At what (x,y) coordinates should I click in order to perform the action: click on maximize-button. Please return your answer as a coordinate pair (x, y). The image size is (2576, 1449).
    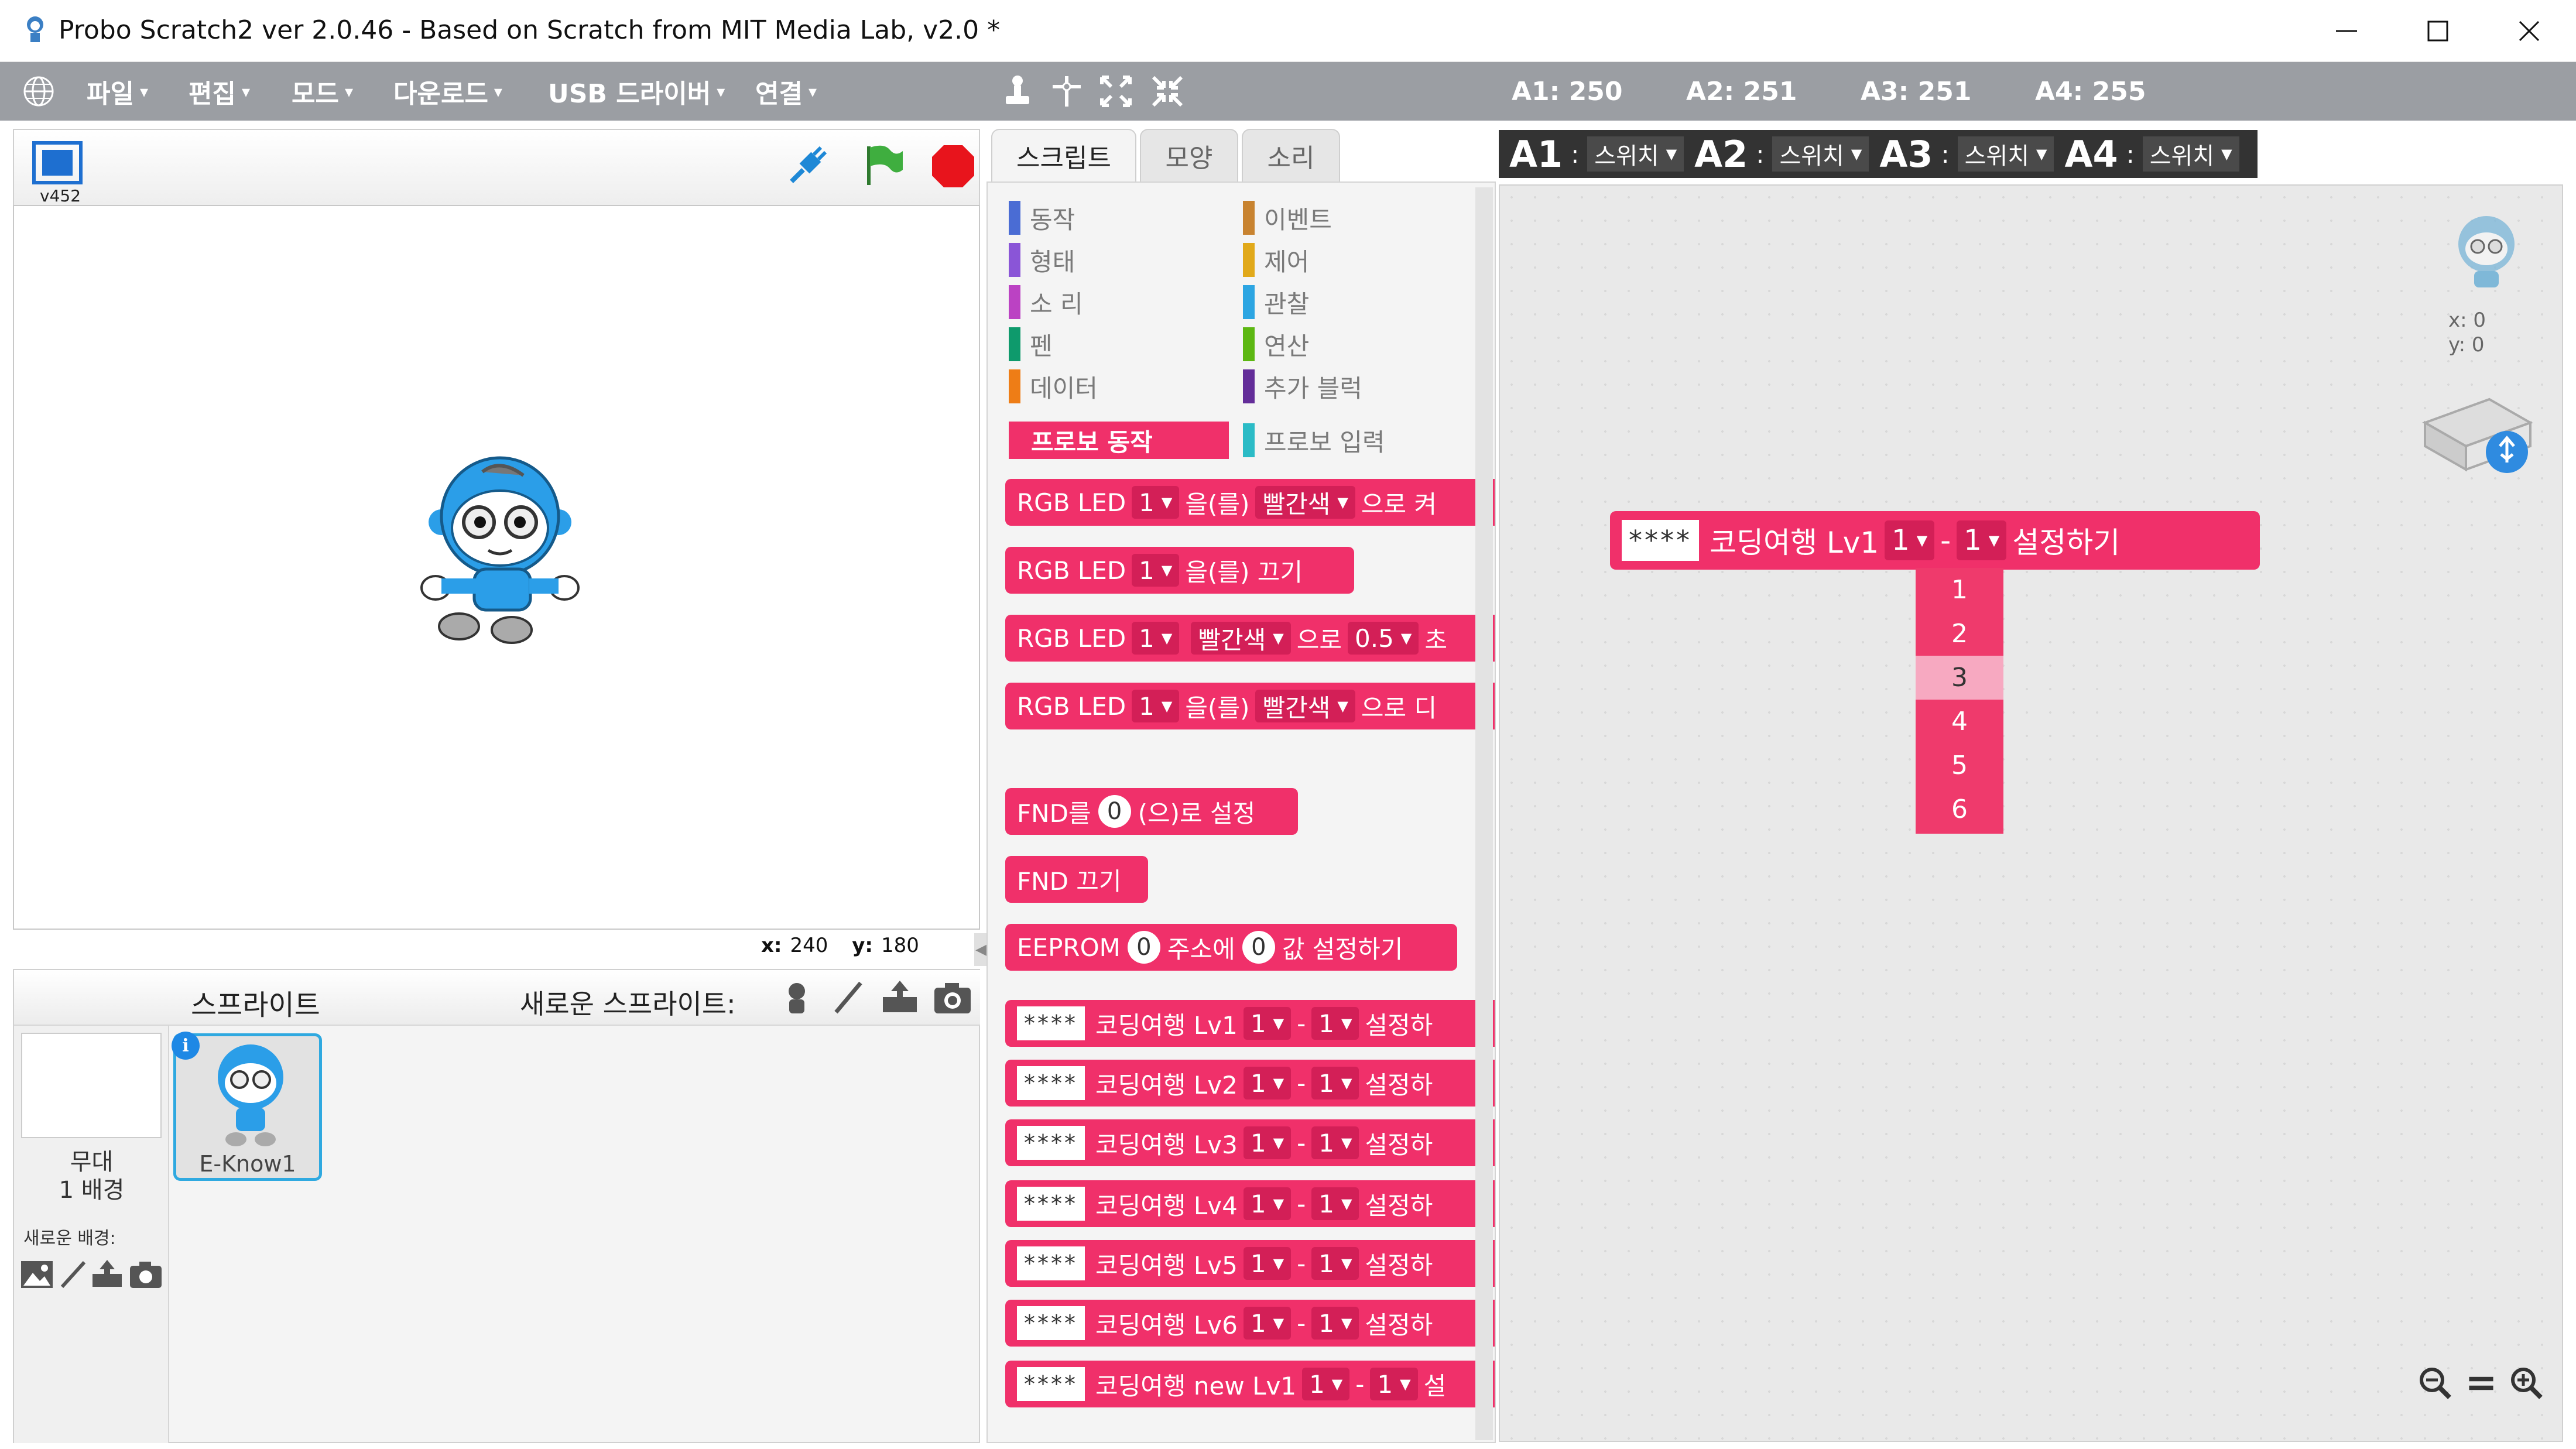
    Looking at the image, I should click on (2437, 31).